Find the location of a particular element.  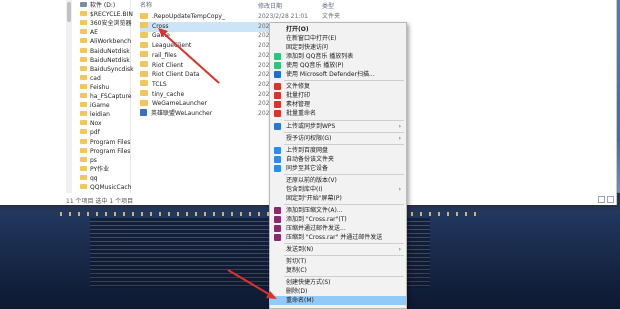

context-menu-item: 在新窗口中打开(E) is located at coordinates (338, 38).